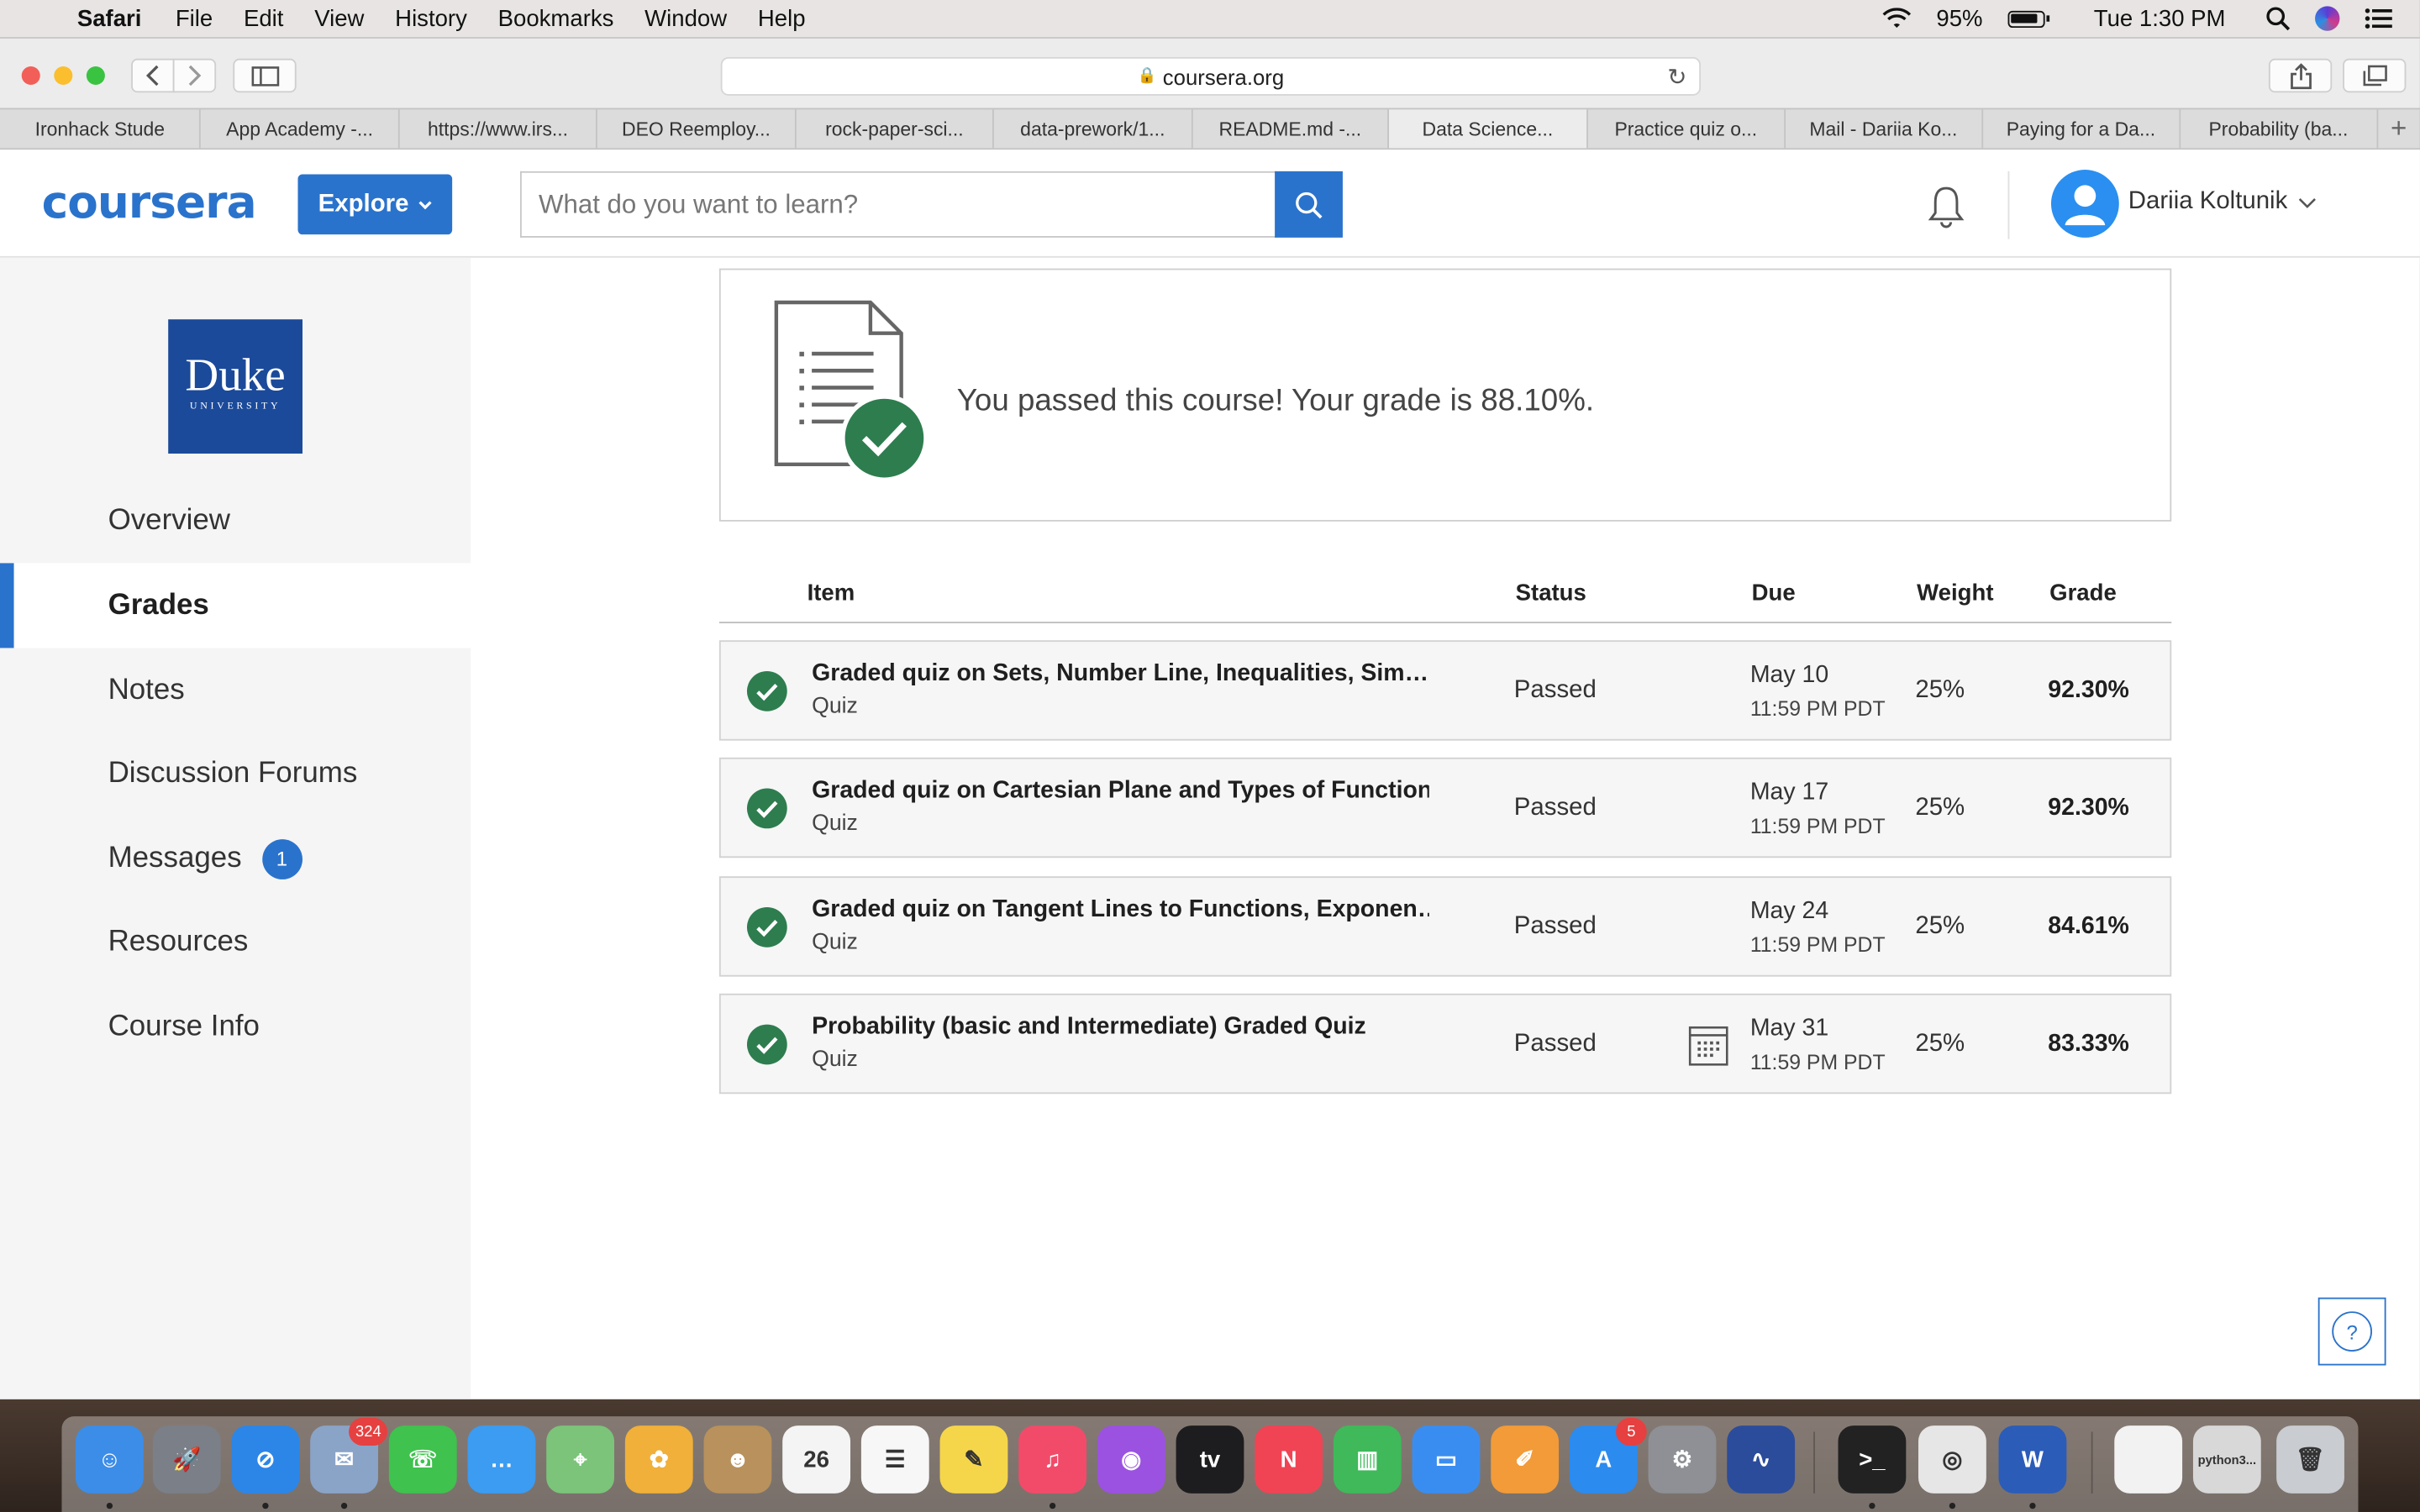 Image resolution: width=2420 pixels, height=1512 pixels. What do you see at coordinates (175, 857) in the screenshot?
I see `sidebar-item-label: Messages` at bounding box center [175, 857].